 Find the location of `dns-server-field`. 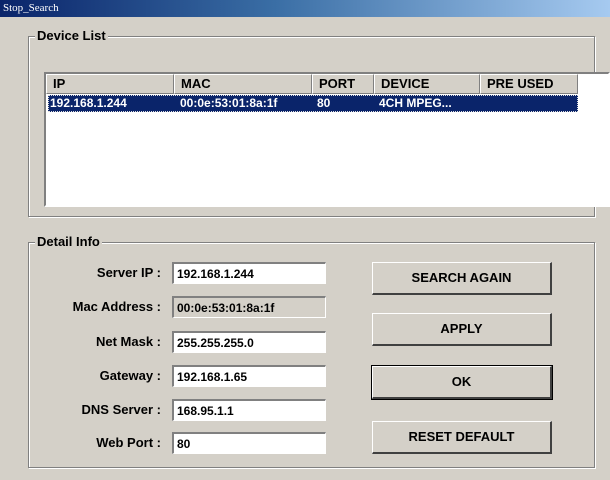

dns-server-field is located at coordinates (249, 410).